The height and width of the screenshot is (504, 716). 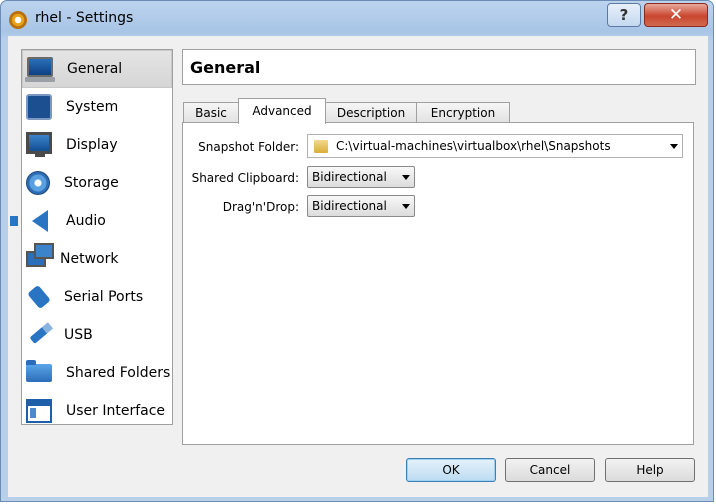 I want to click on sidebar-item-user-interface: User Interface, so click(x=97, y=411).